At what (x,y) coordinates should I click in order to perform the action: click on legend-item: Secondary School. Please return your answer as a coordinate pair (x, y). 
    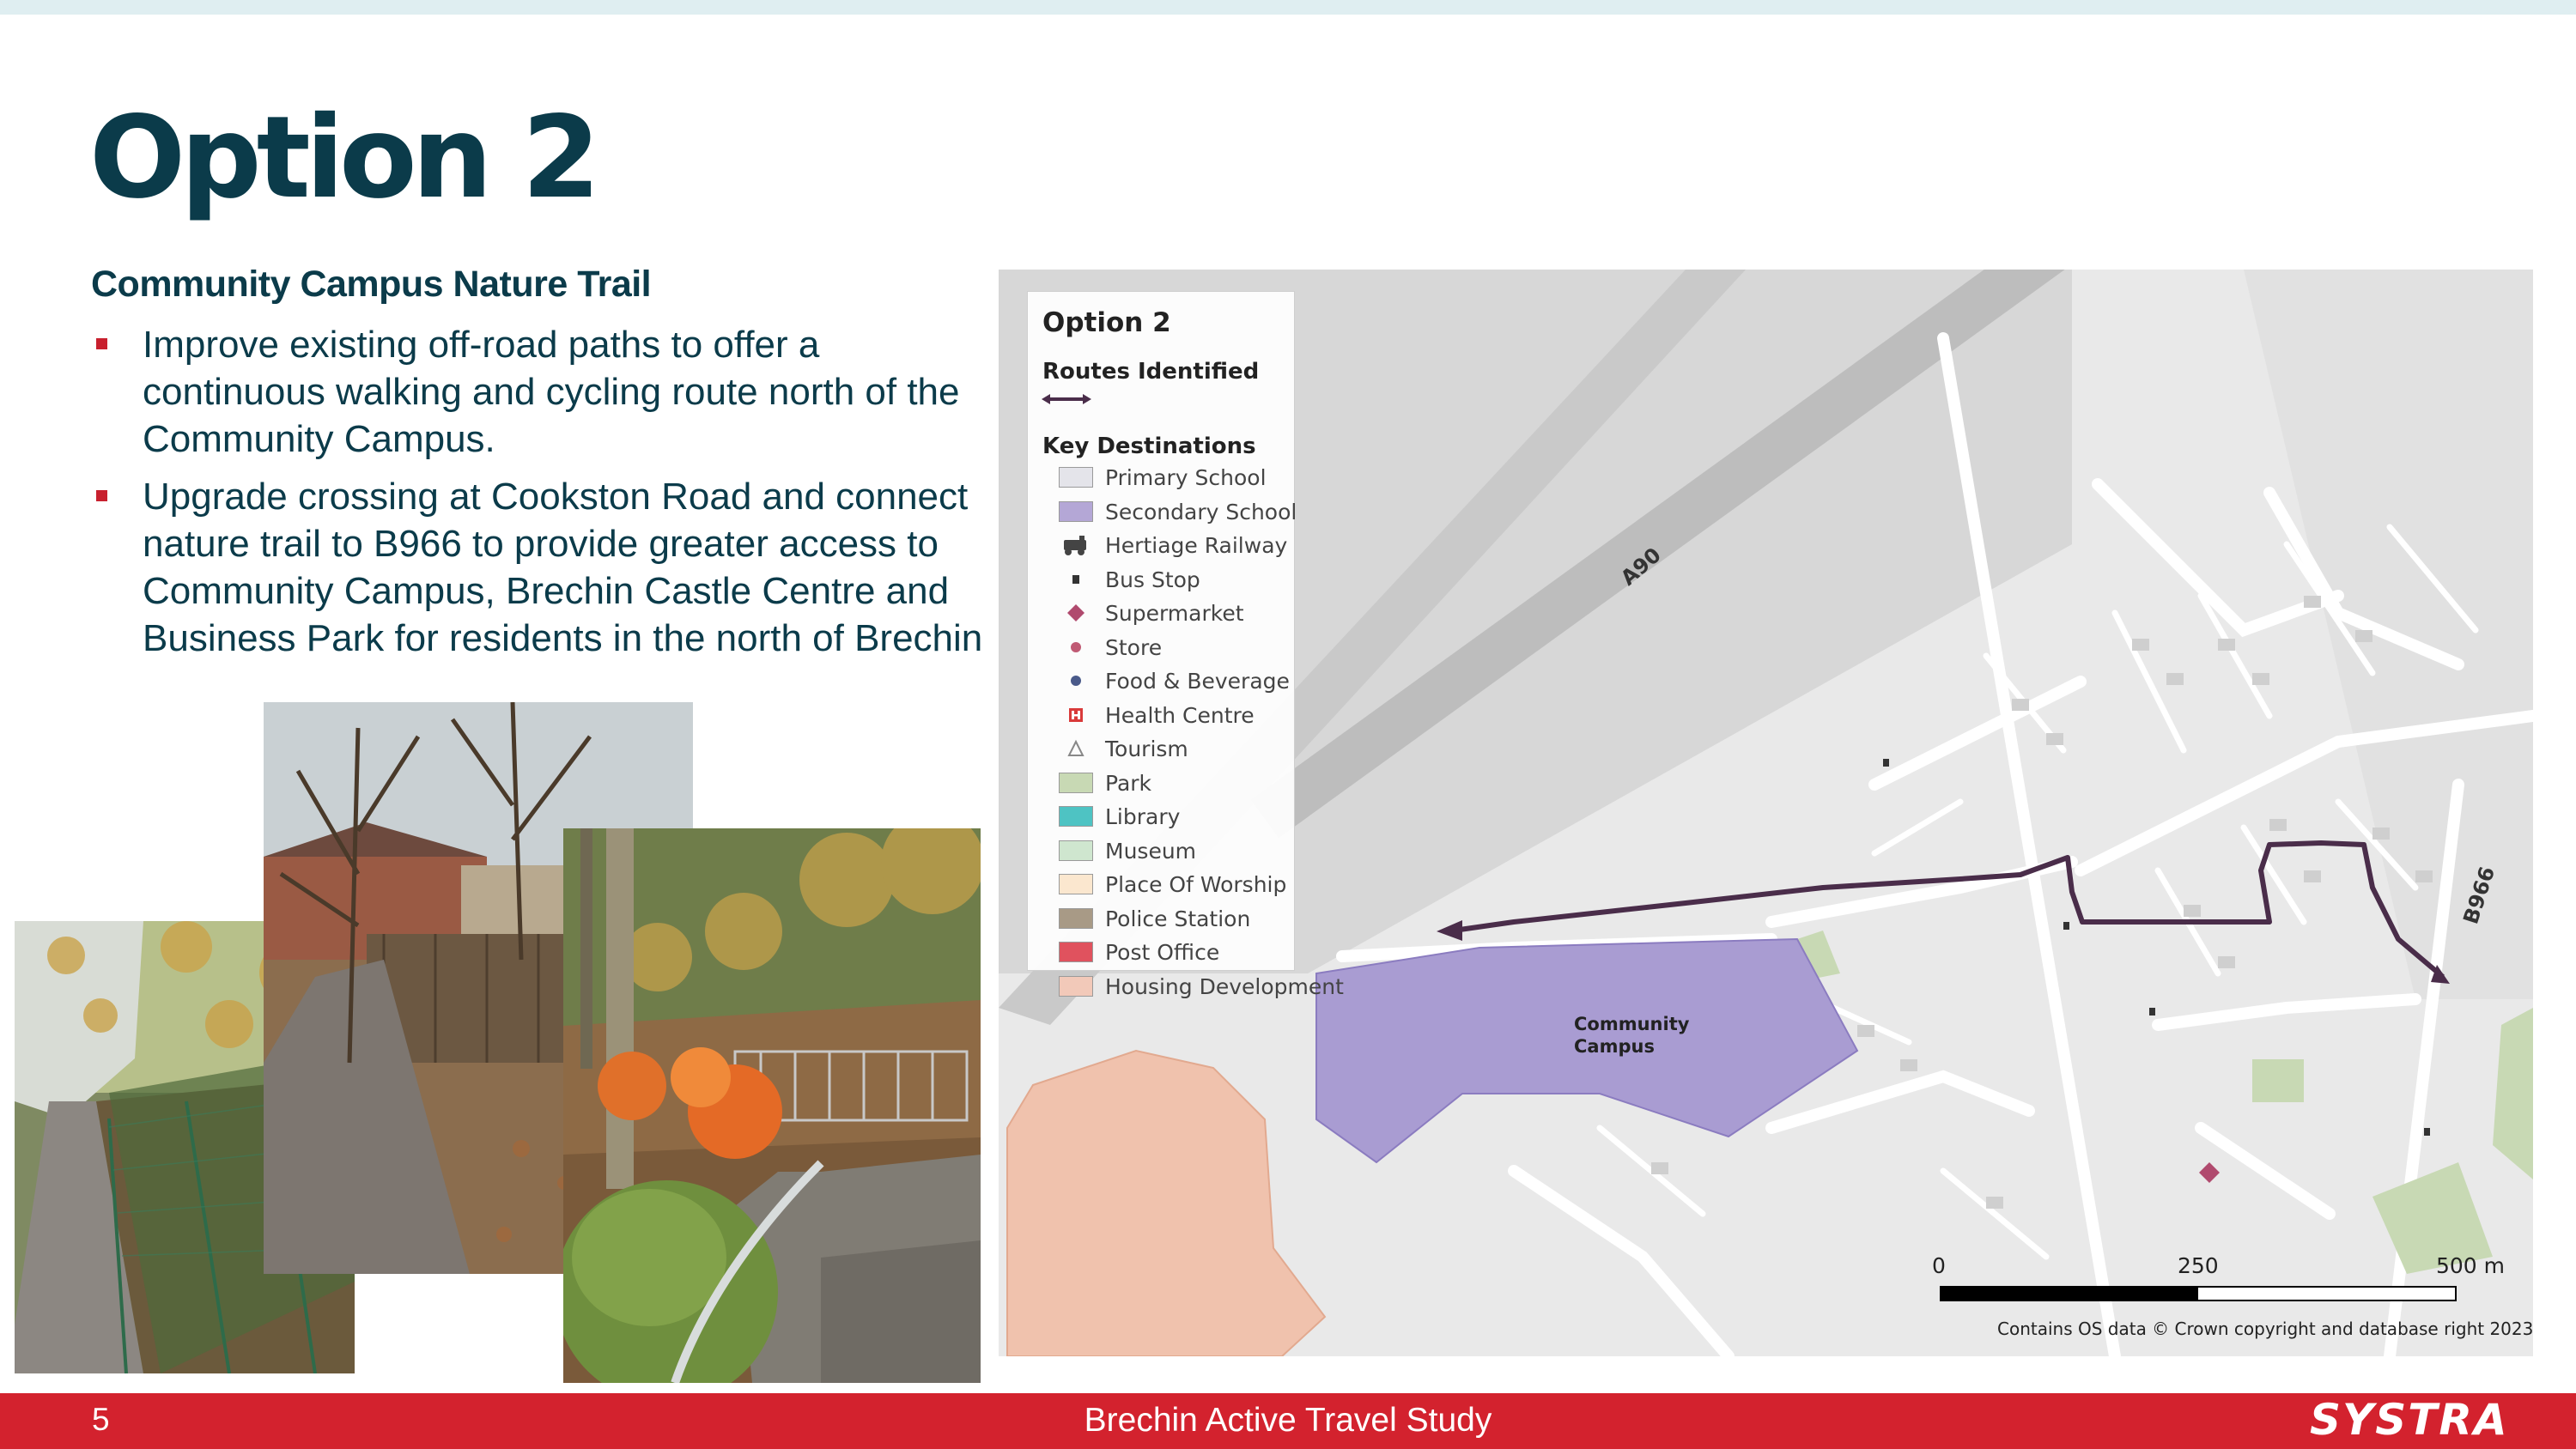
    Looking at the image, I should click on (1162, 513).